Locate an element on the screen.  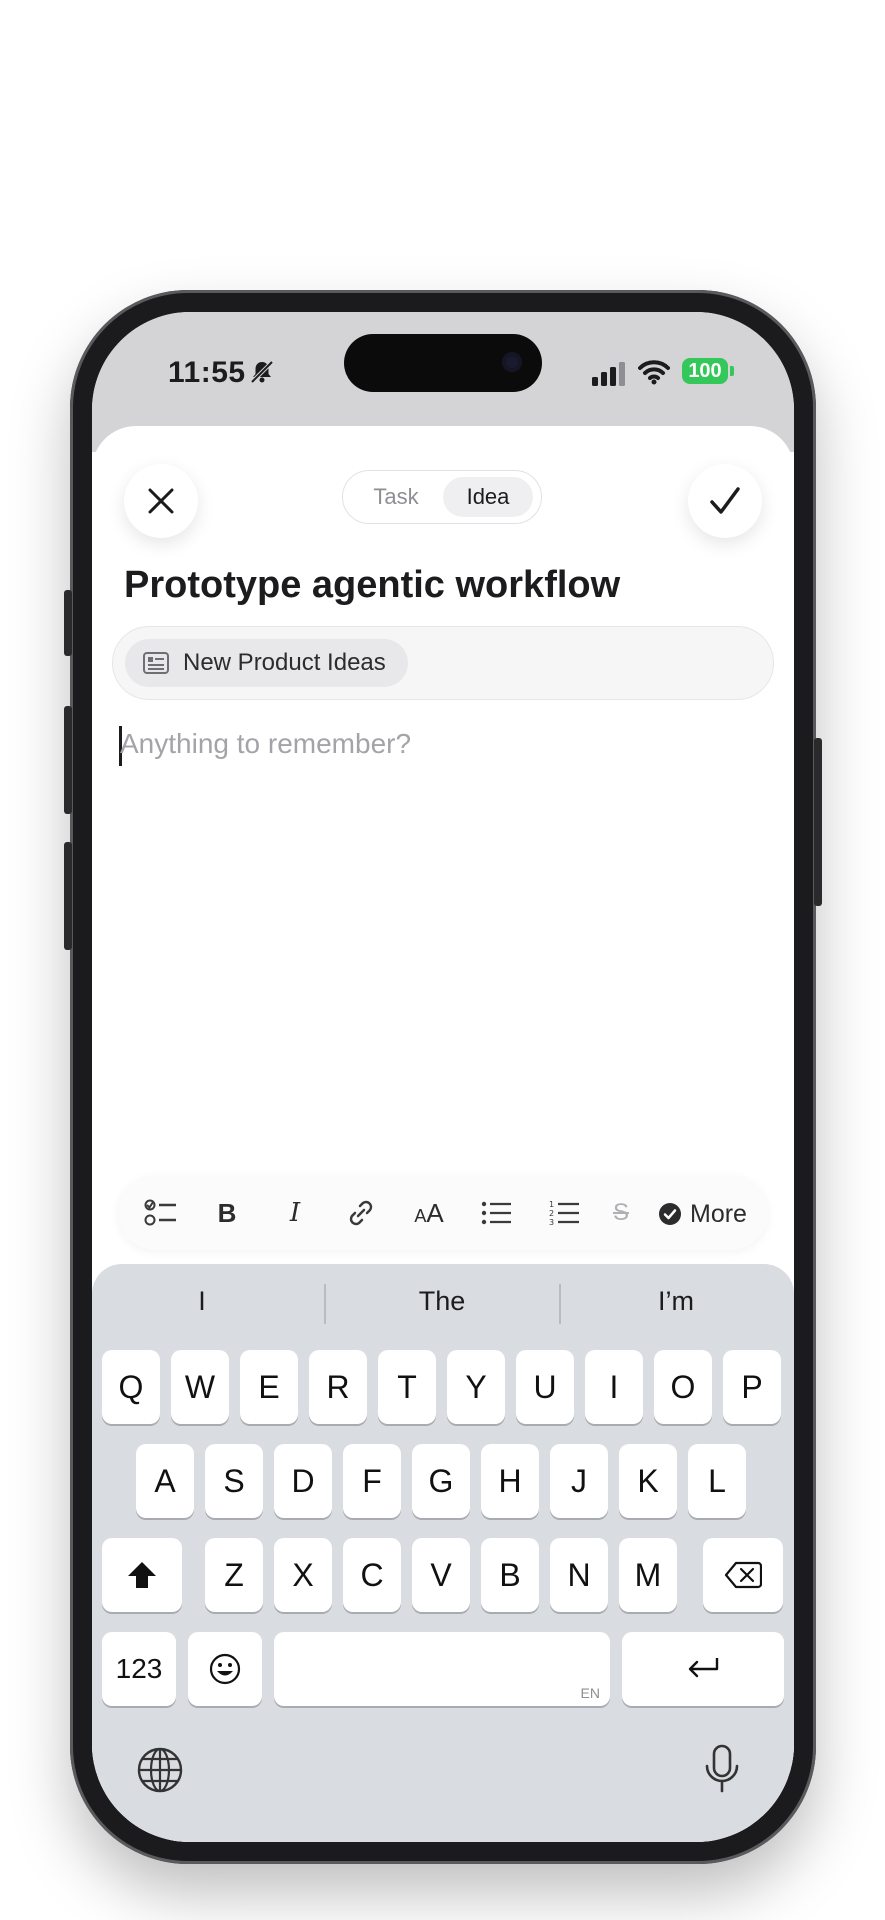
bullet-list-icon is located at coordinates (496, 1213).